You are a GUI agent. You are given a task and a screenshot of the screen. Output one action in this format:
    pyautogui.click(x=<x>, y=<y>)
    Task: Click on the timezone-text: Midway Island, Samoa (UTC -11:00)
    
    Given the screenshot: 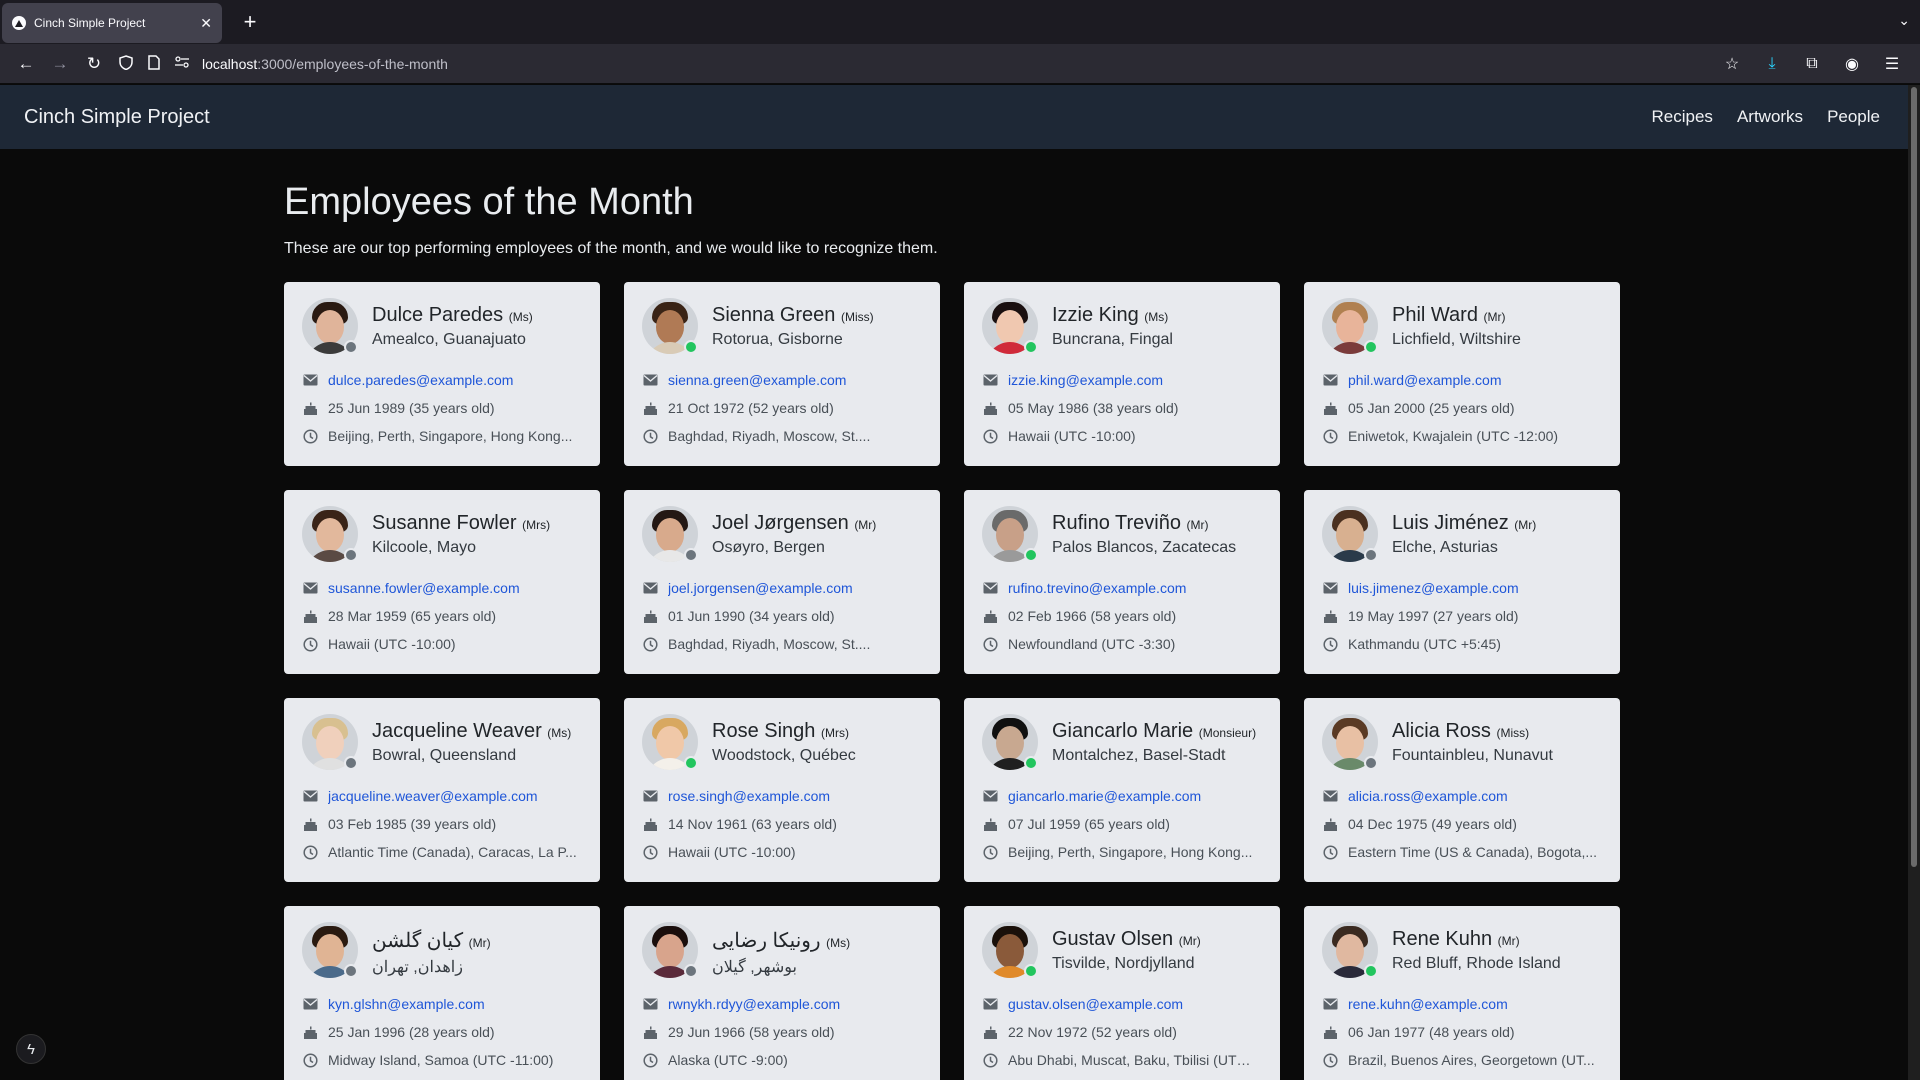 What is the action you would take?
    pyautogui.click(x=441, y=1060)
    